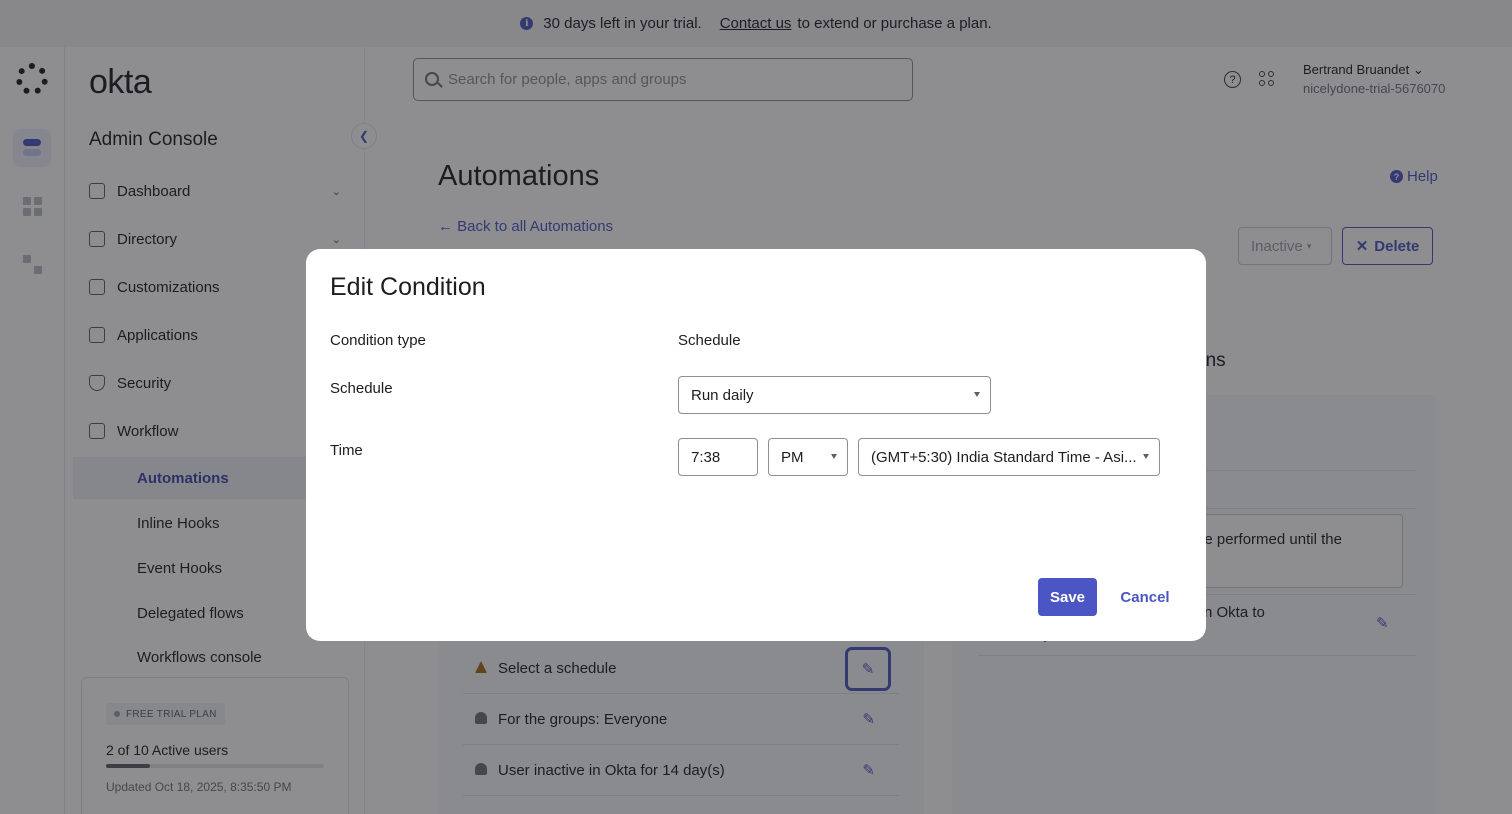  What do you see at coordinates (361, 388) in the screenshot?
I see `schedule-label: Schedule` at bounding box center [361, 388].